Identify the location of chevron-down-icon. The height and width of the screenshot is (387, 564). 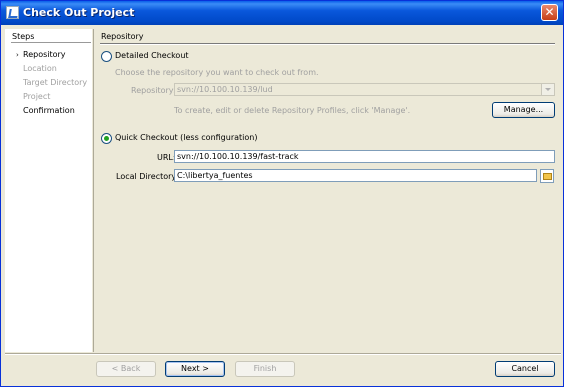
(547, 89).